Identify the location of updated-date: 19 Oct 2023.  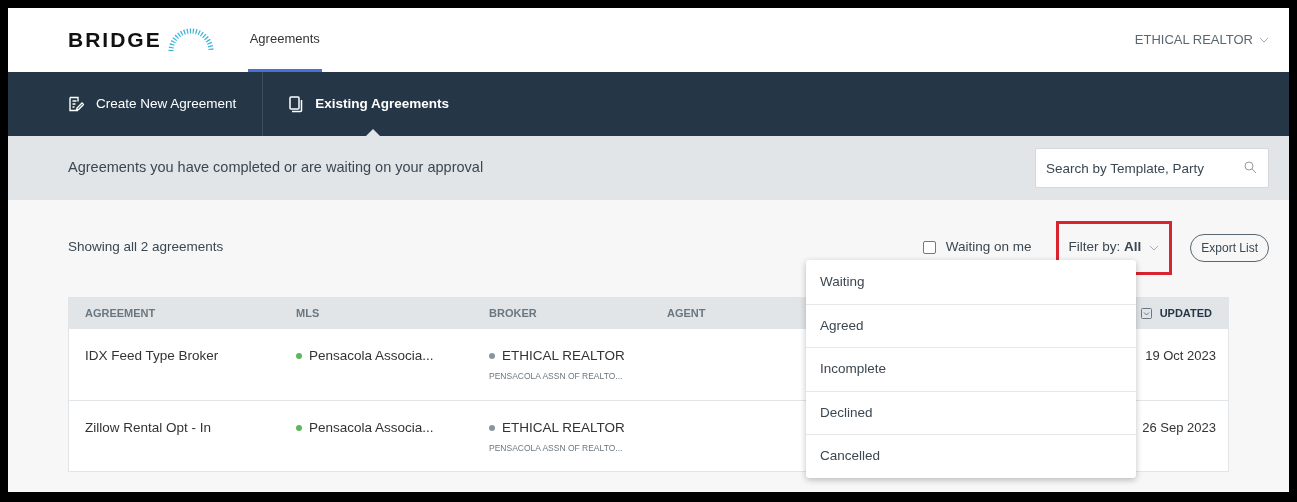
(1181, 356).